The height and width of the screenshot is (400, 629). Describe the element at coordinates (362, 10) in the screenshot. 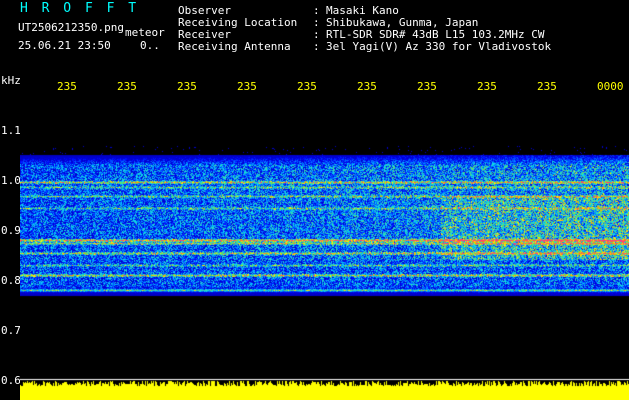

I see `info-value: Masaki Kano` at that location.